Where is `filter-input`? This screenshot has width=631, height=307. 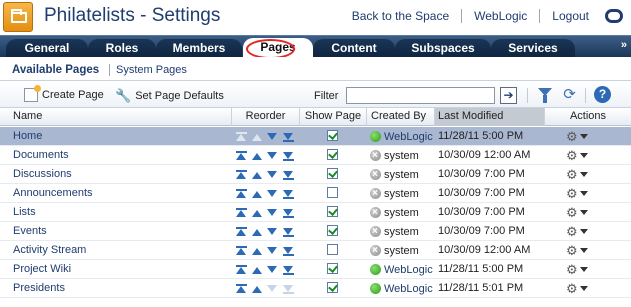
filter-input is located at coordinates (420, 95).